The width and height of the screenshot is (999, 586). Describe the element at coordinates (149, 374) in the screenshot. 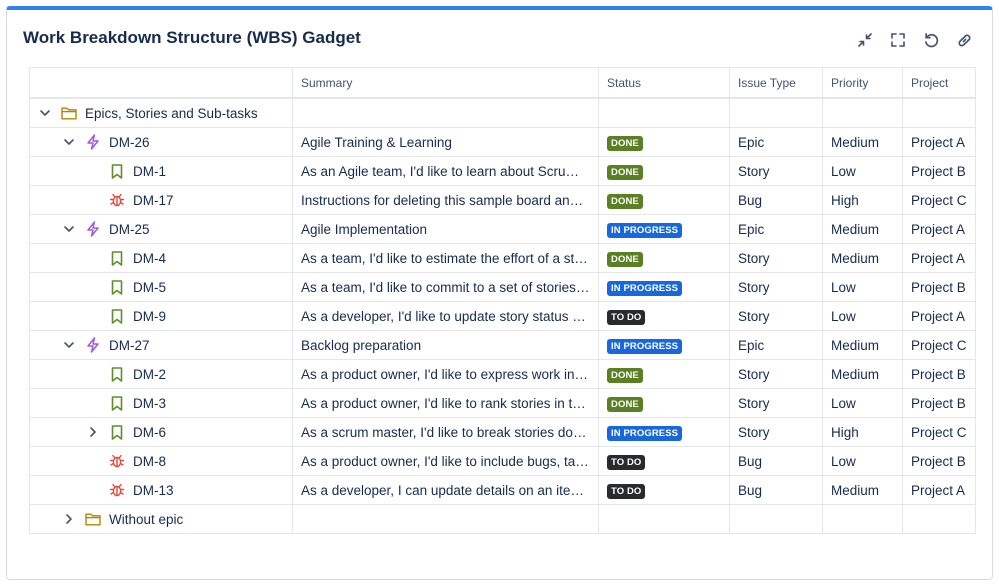

I see `issue-key: DM-2` at that location.